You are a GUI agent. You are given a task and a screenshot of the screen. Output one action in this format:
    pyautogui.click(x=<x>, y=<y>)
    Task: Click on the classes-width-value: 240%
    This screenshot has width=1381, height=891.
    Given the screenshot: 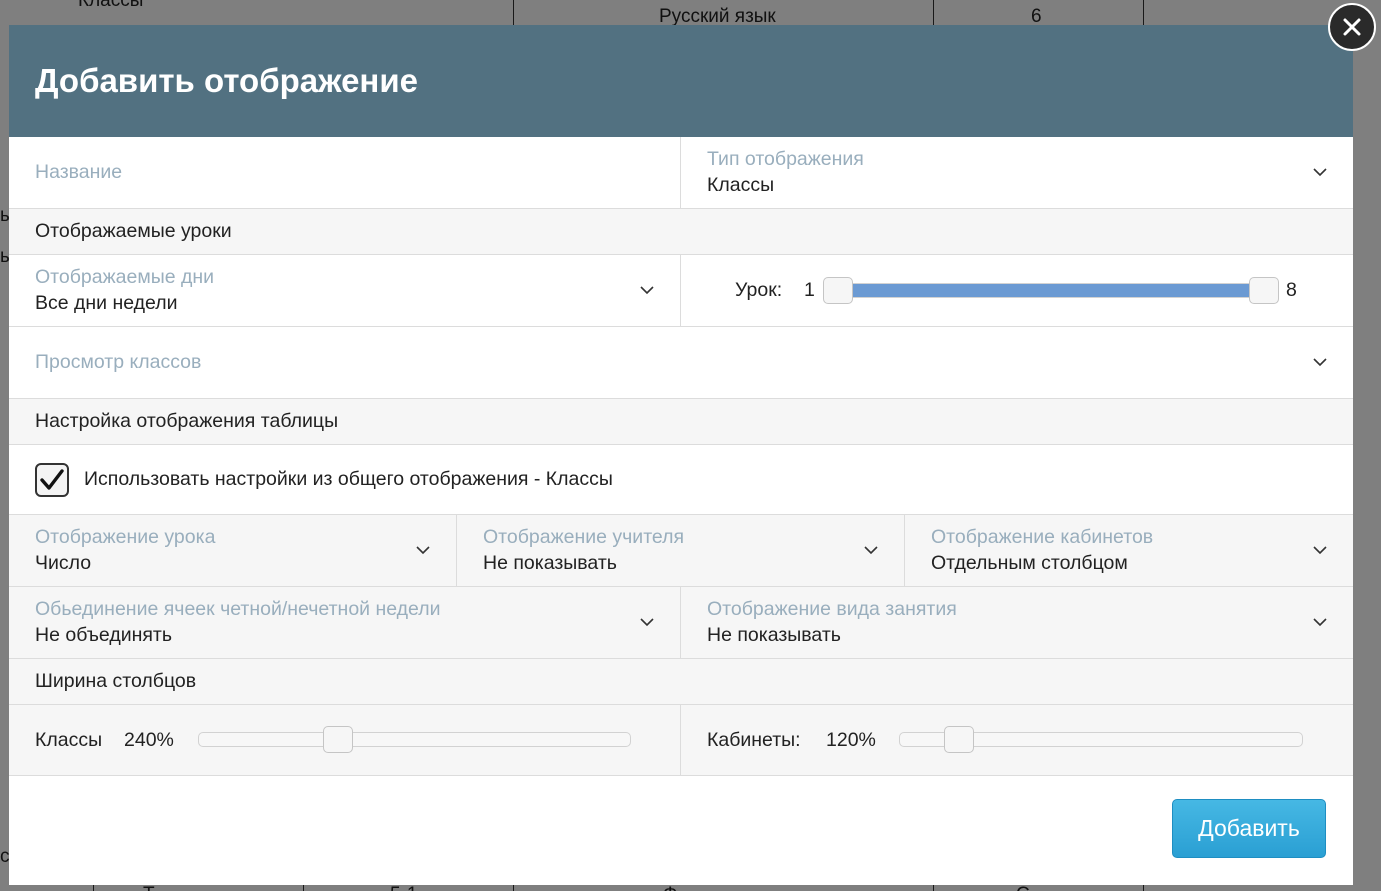 What is the action you would take?
    pyautogui.click(x=149, y=740)
    